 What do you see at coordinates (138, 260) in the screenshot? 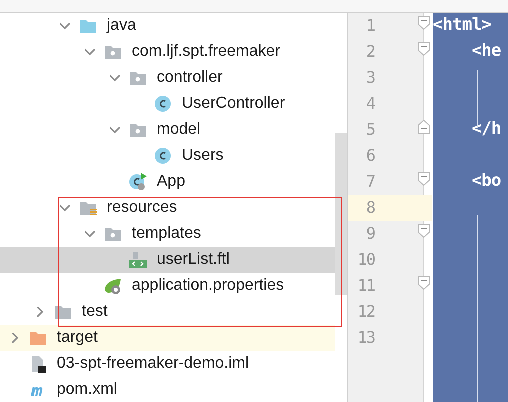
I see `template-file-icon` at bounding box center [138, 260].